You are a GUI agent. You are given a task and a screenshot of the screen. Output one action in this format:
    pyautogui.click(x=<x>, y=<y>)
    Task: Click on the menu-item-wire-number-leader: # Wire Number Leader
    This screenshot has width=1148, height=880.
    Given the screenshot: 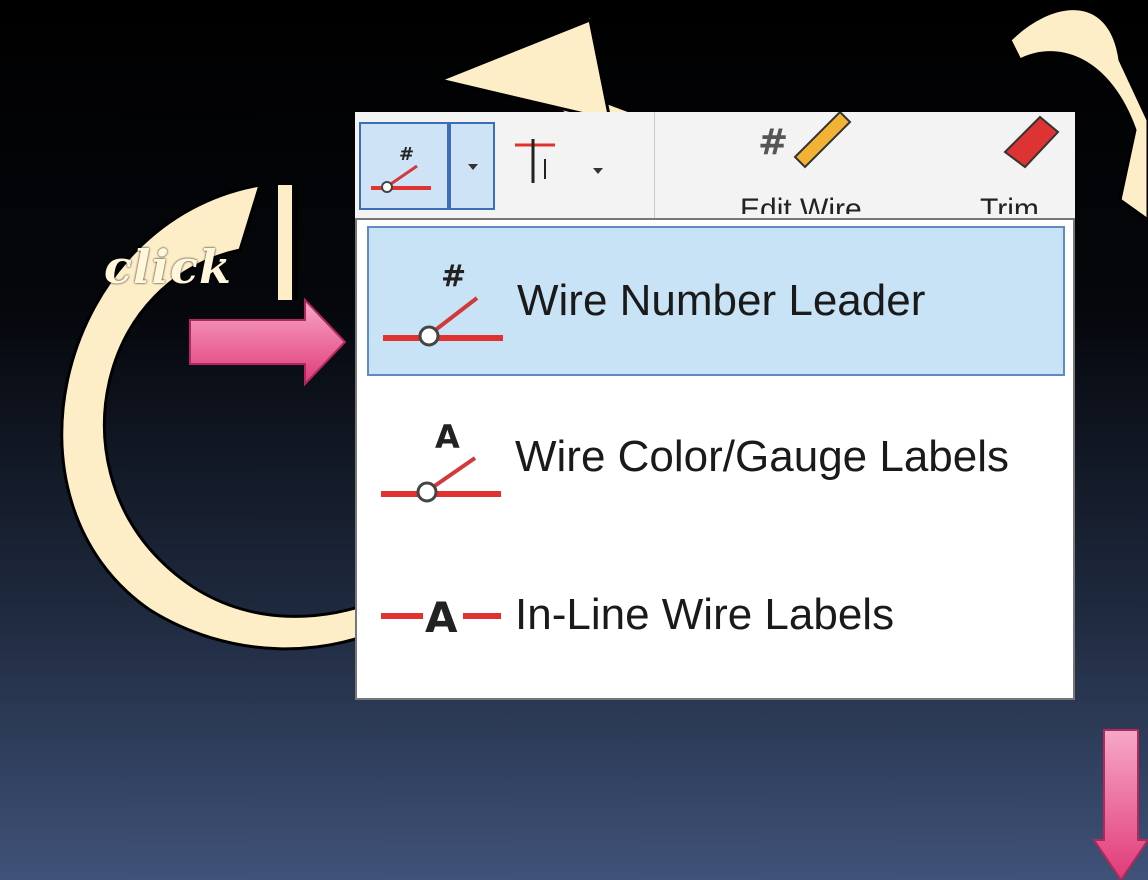 What is the action you would take?
    pyautogui.click(x=716, y=301)
    